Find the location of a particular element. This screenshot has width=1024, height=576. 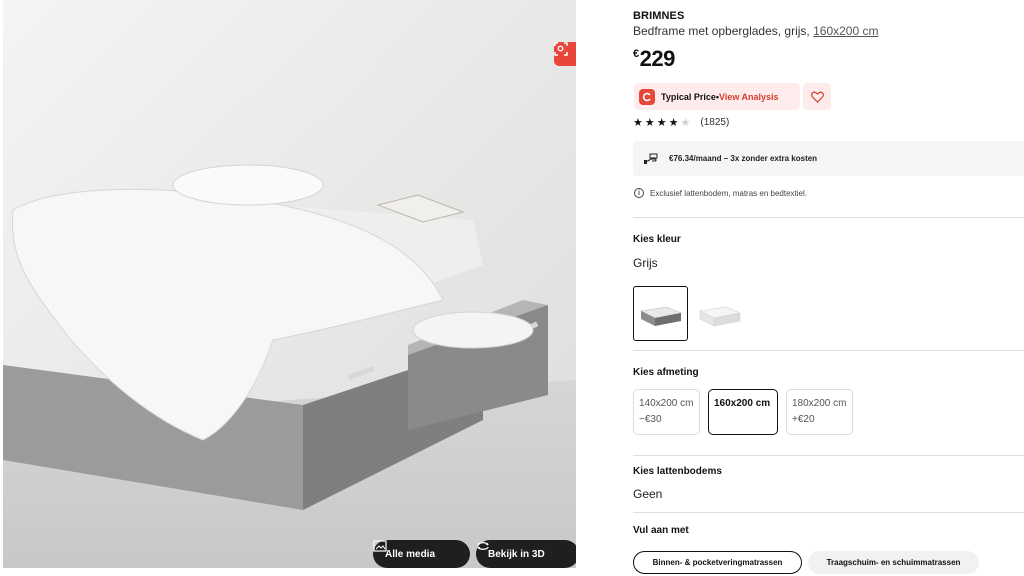

color-swatch-white is located at coordinates (719, 313).